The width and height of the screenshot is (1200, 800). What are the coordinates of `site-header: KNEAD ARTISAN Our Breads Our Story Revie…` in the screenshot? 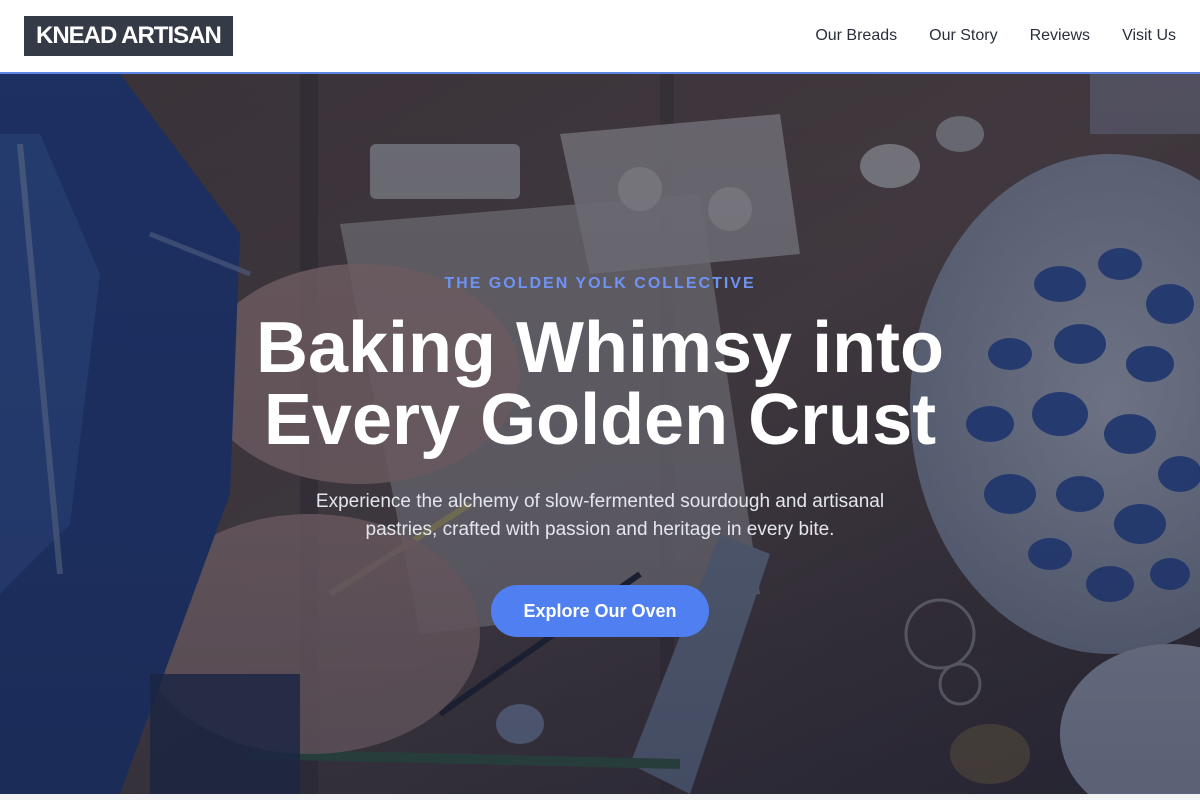 It's located at (600, 37).